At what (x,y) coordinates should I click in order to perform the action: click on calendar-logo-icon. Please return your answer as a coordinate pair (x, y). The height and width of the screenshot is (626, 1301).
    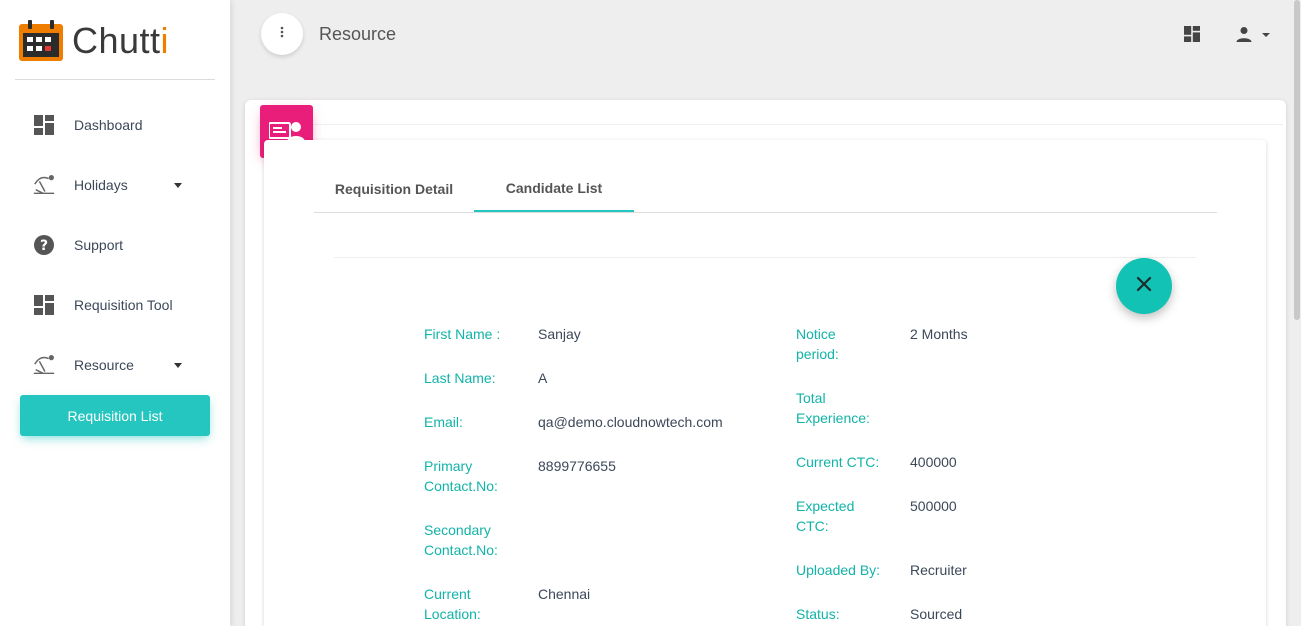
    Looking at the image, I should click on (41, 41).